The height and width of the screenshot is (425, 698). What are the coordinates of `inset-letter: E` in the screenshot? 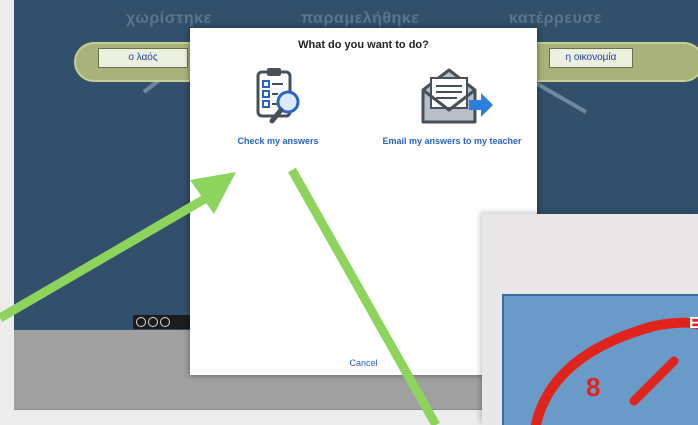 It's located at (693, 323).